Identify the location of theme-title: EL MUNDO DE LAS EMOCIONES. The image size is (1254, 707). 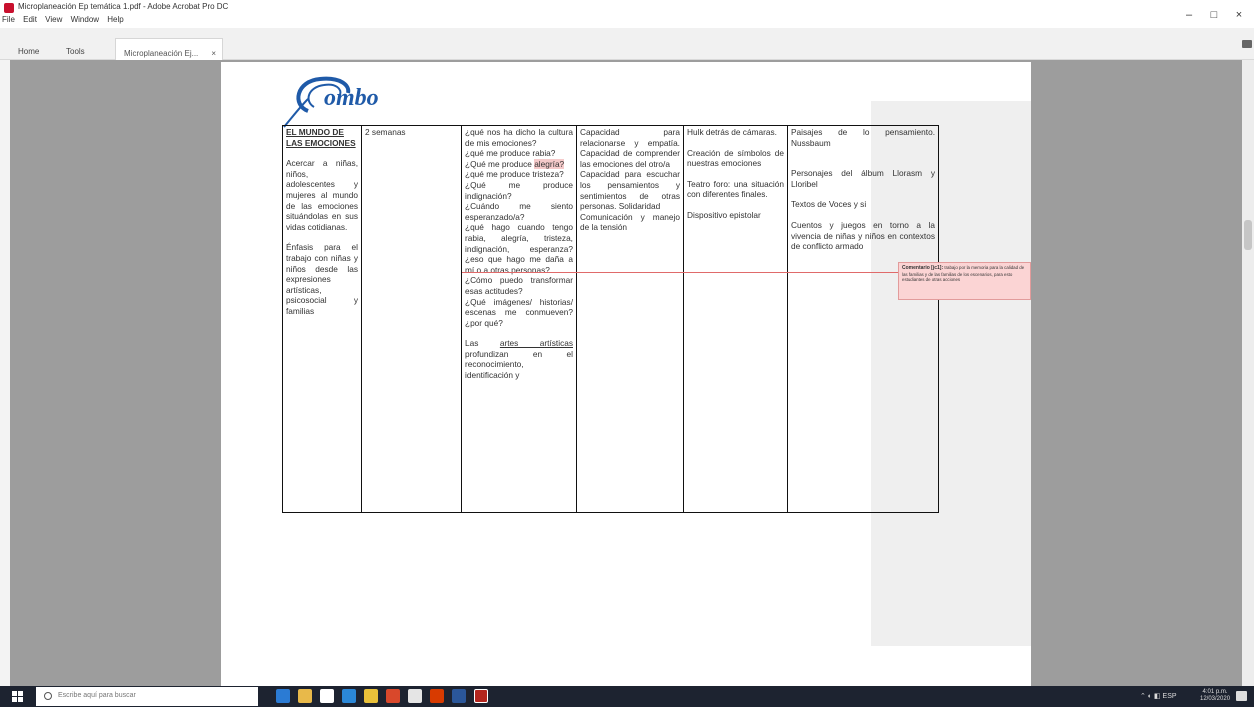
(321, 137).